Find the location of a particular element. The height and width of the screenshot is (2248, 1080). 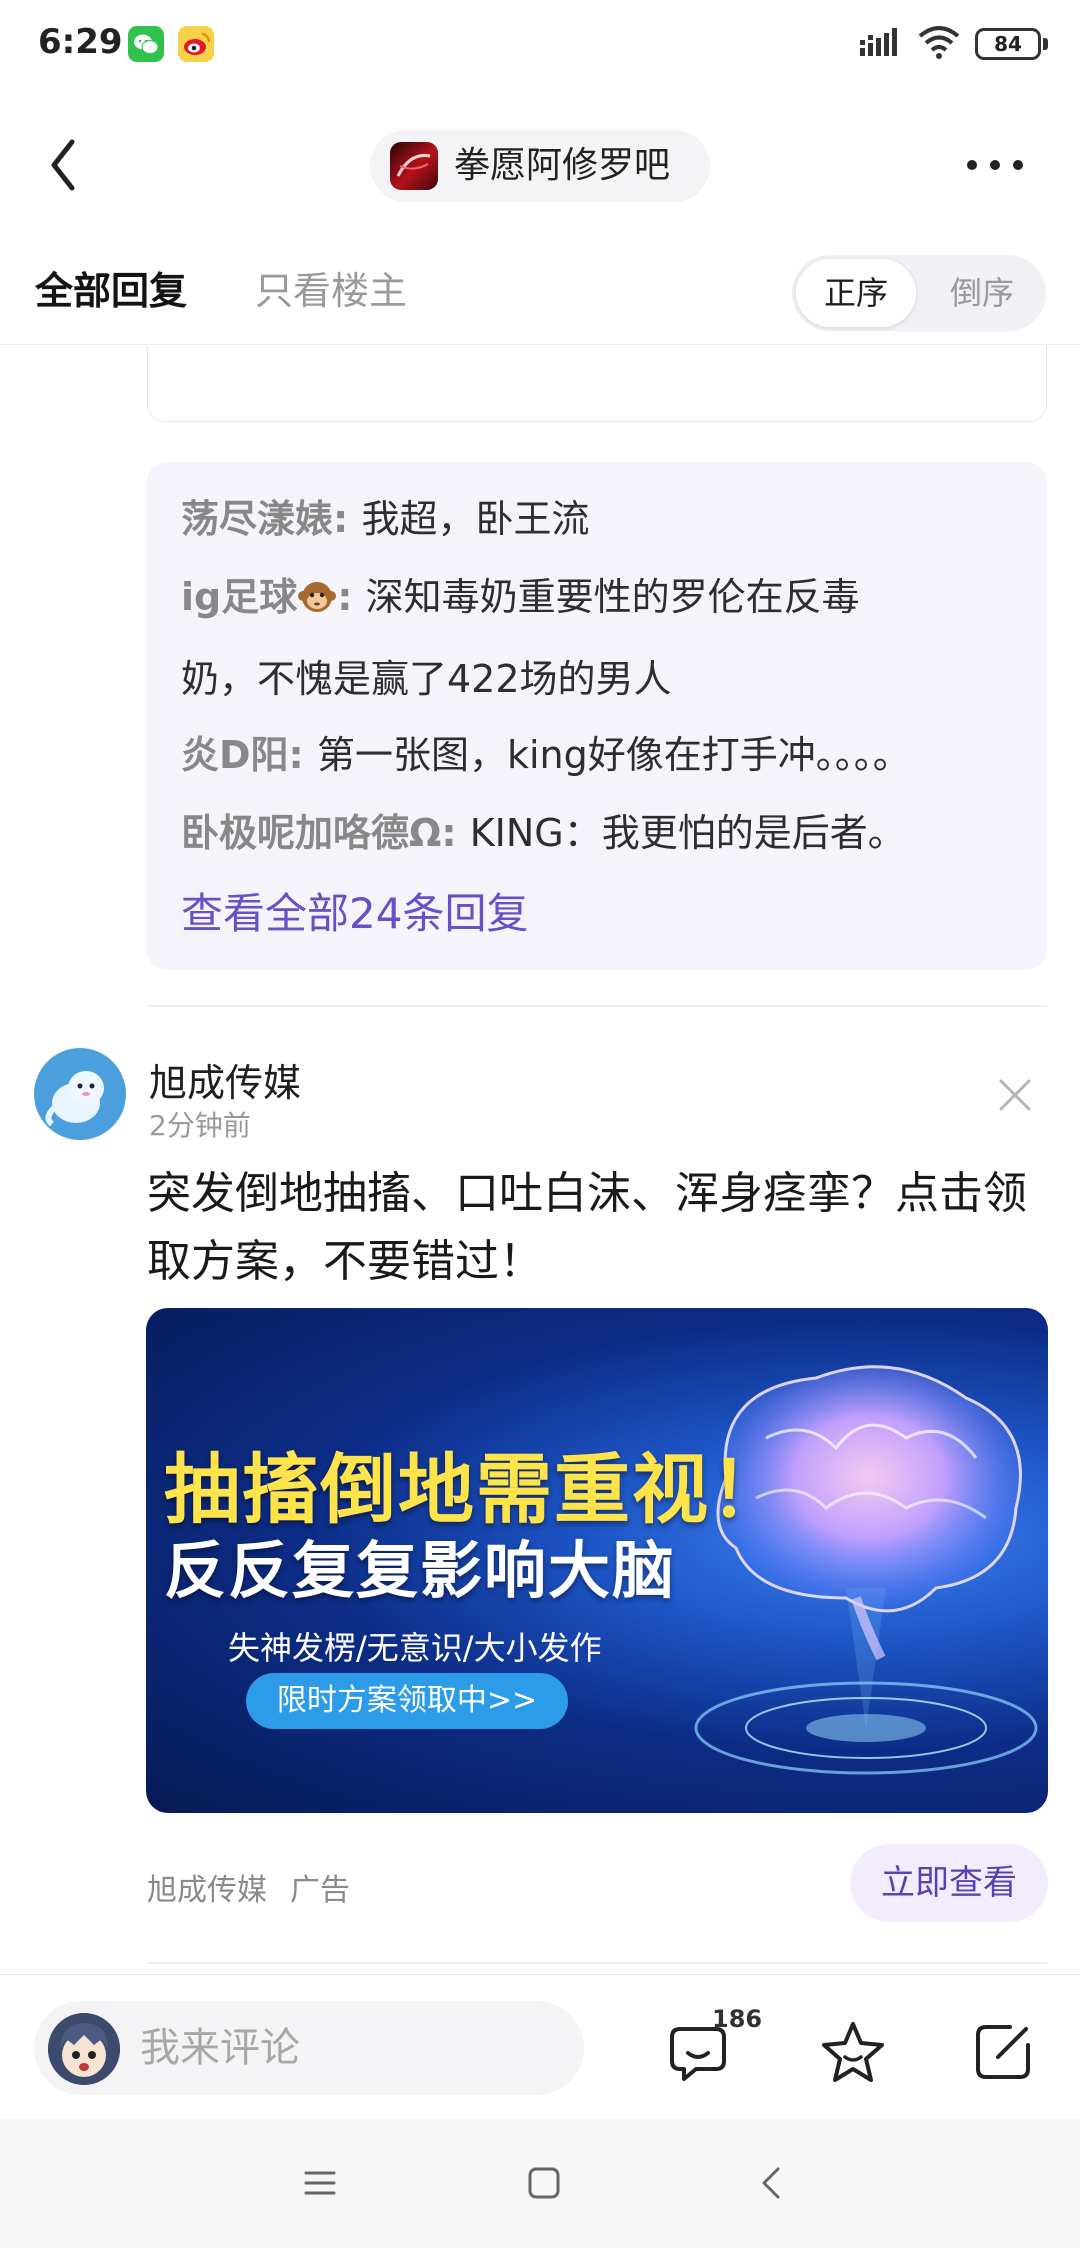

ad-author: 旭成传媒 is located at coordinates (225, 1079).